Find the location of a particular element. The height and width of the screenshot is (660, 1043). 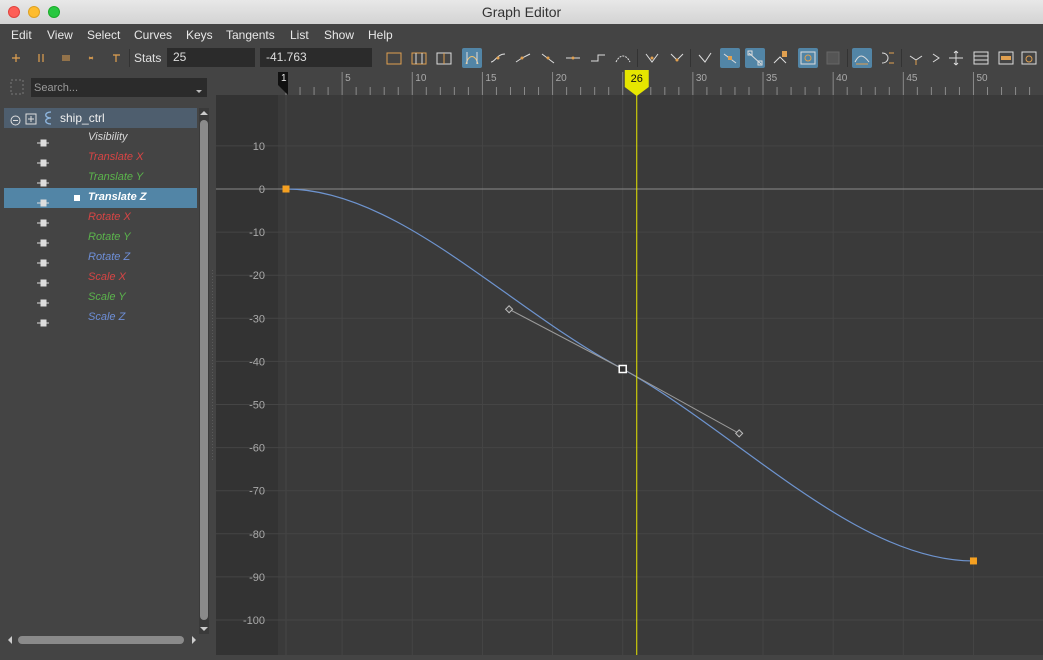

outliner-vertical-scrollbar is located at coordinates (204, 371).